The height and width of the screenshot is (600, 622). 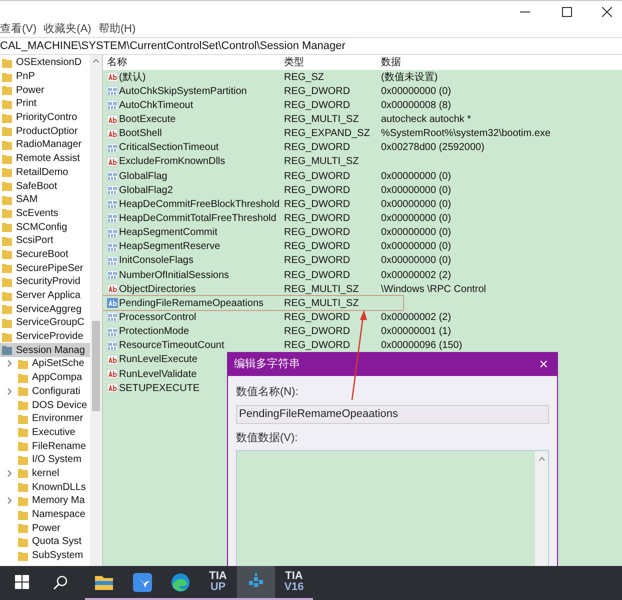 I want to click on tree-label: Remote Assist, so click(x=48, y=159).